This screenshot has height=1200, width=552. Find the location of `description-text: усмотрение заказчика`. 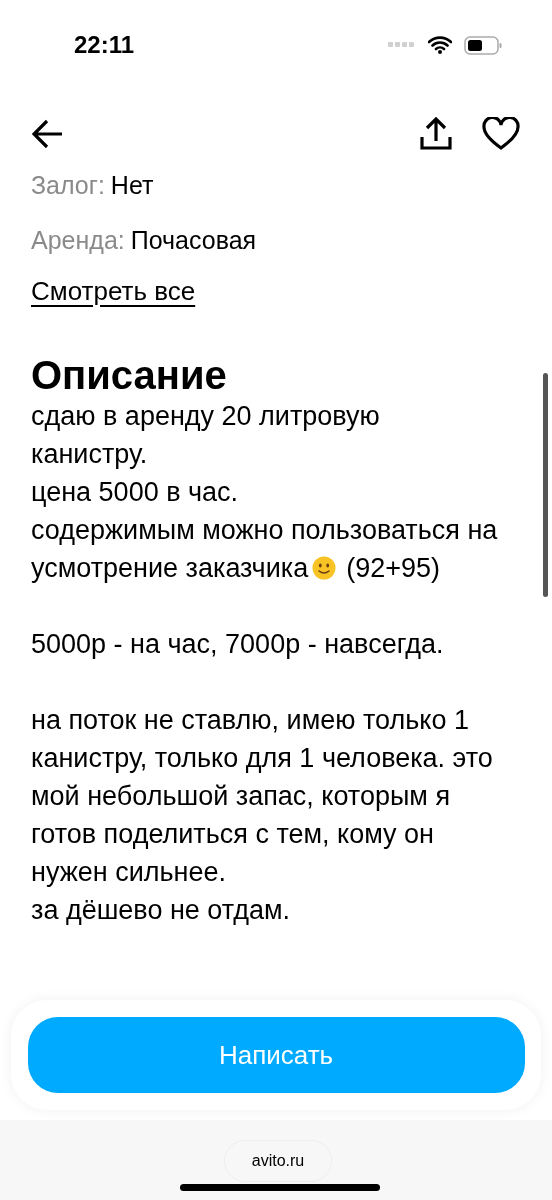

description-text: усмотрение заказчика is located at coordinates (170, 568).